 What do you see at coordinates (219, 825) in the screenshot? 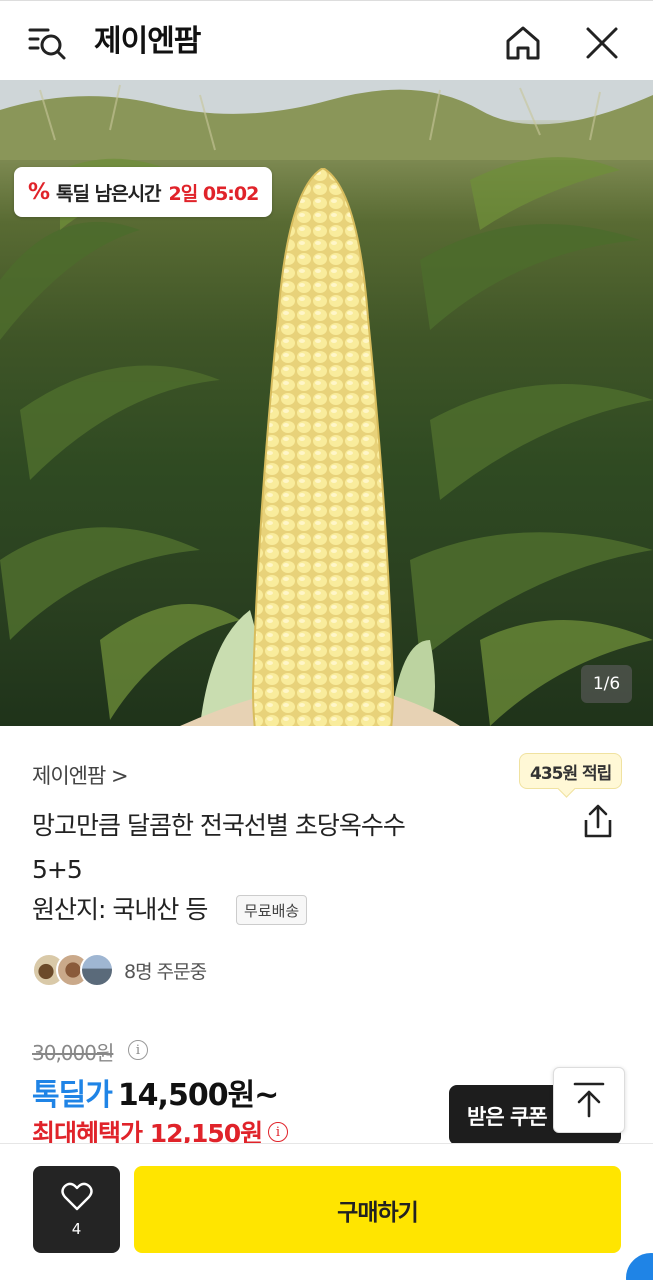
I see `product-title-line1: 망고만큼 달콤한 전국선별 초당옥수수` at bounding box center [219, 825].